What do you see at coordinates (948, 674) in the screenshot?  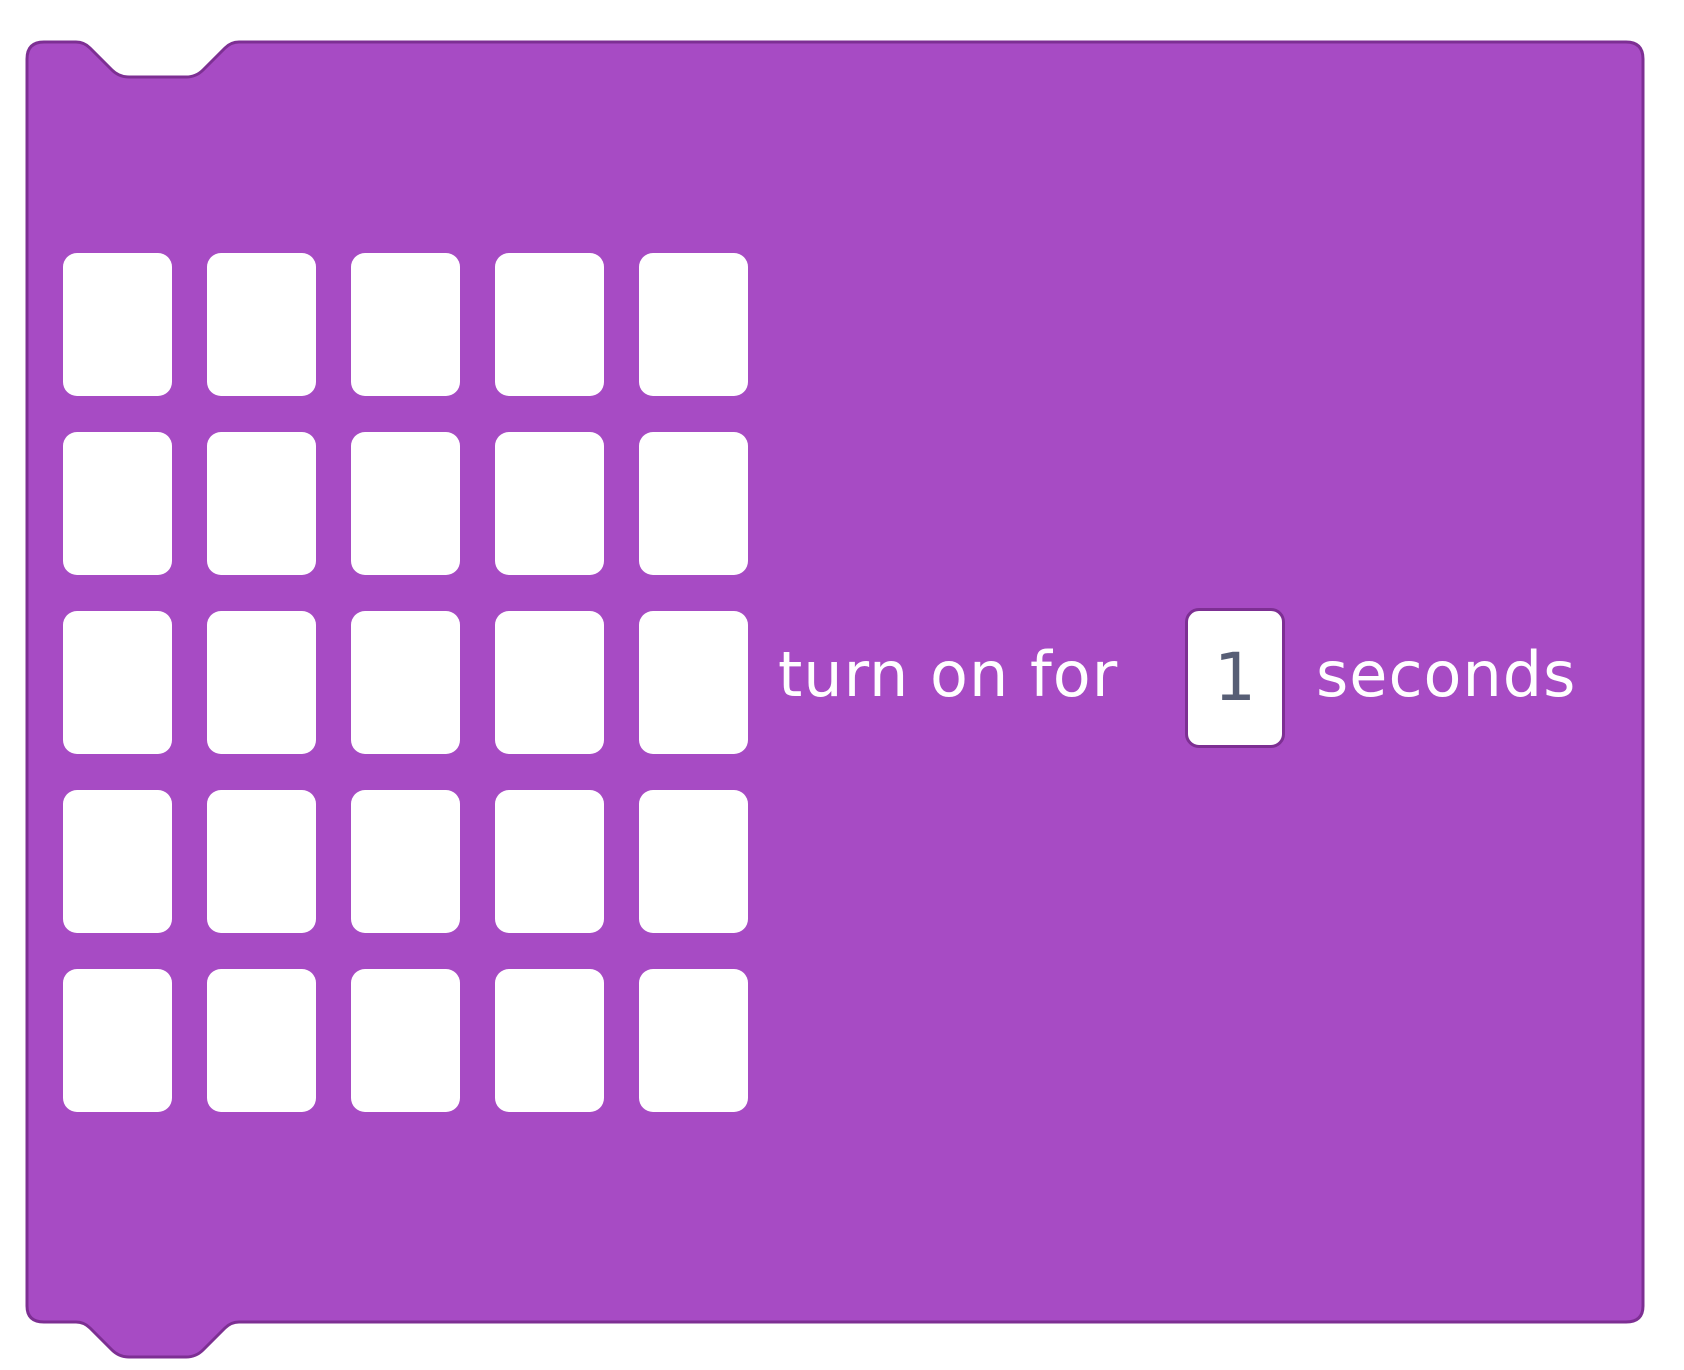 I see `block-label-turn-on-for: turn on for` at bounding box center [948, 674].